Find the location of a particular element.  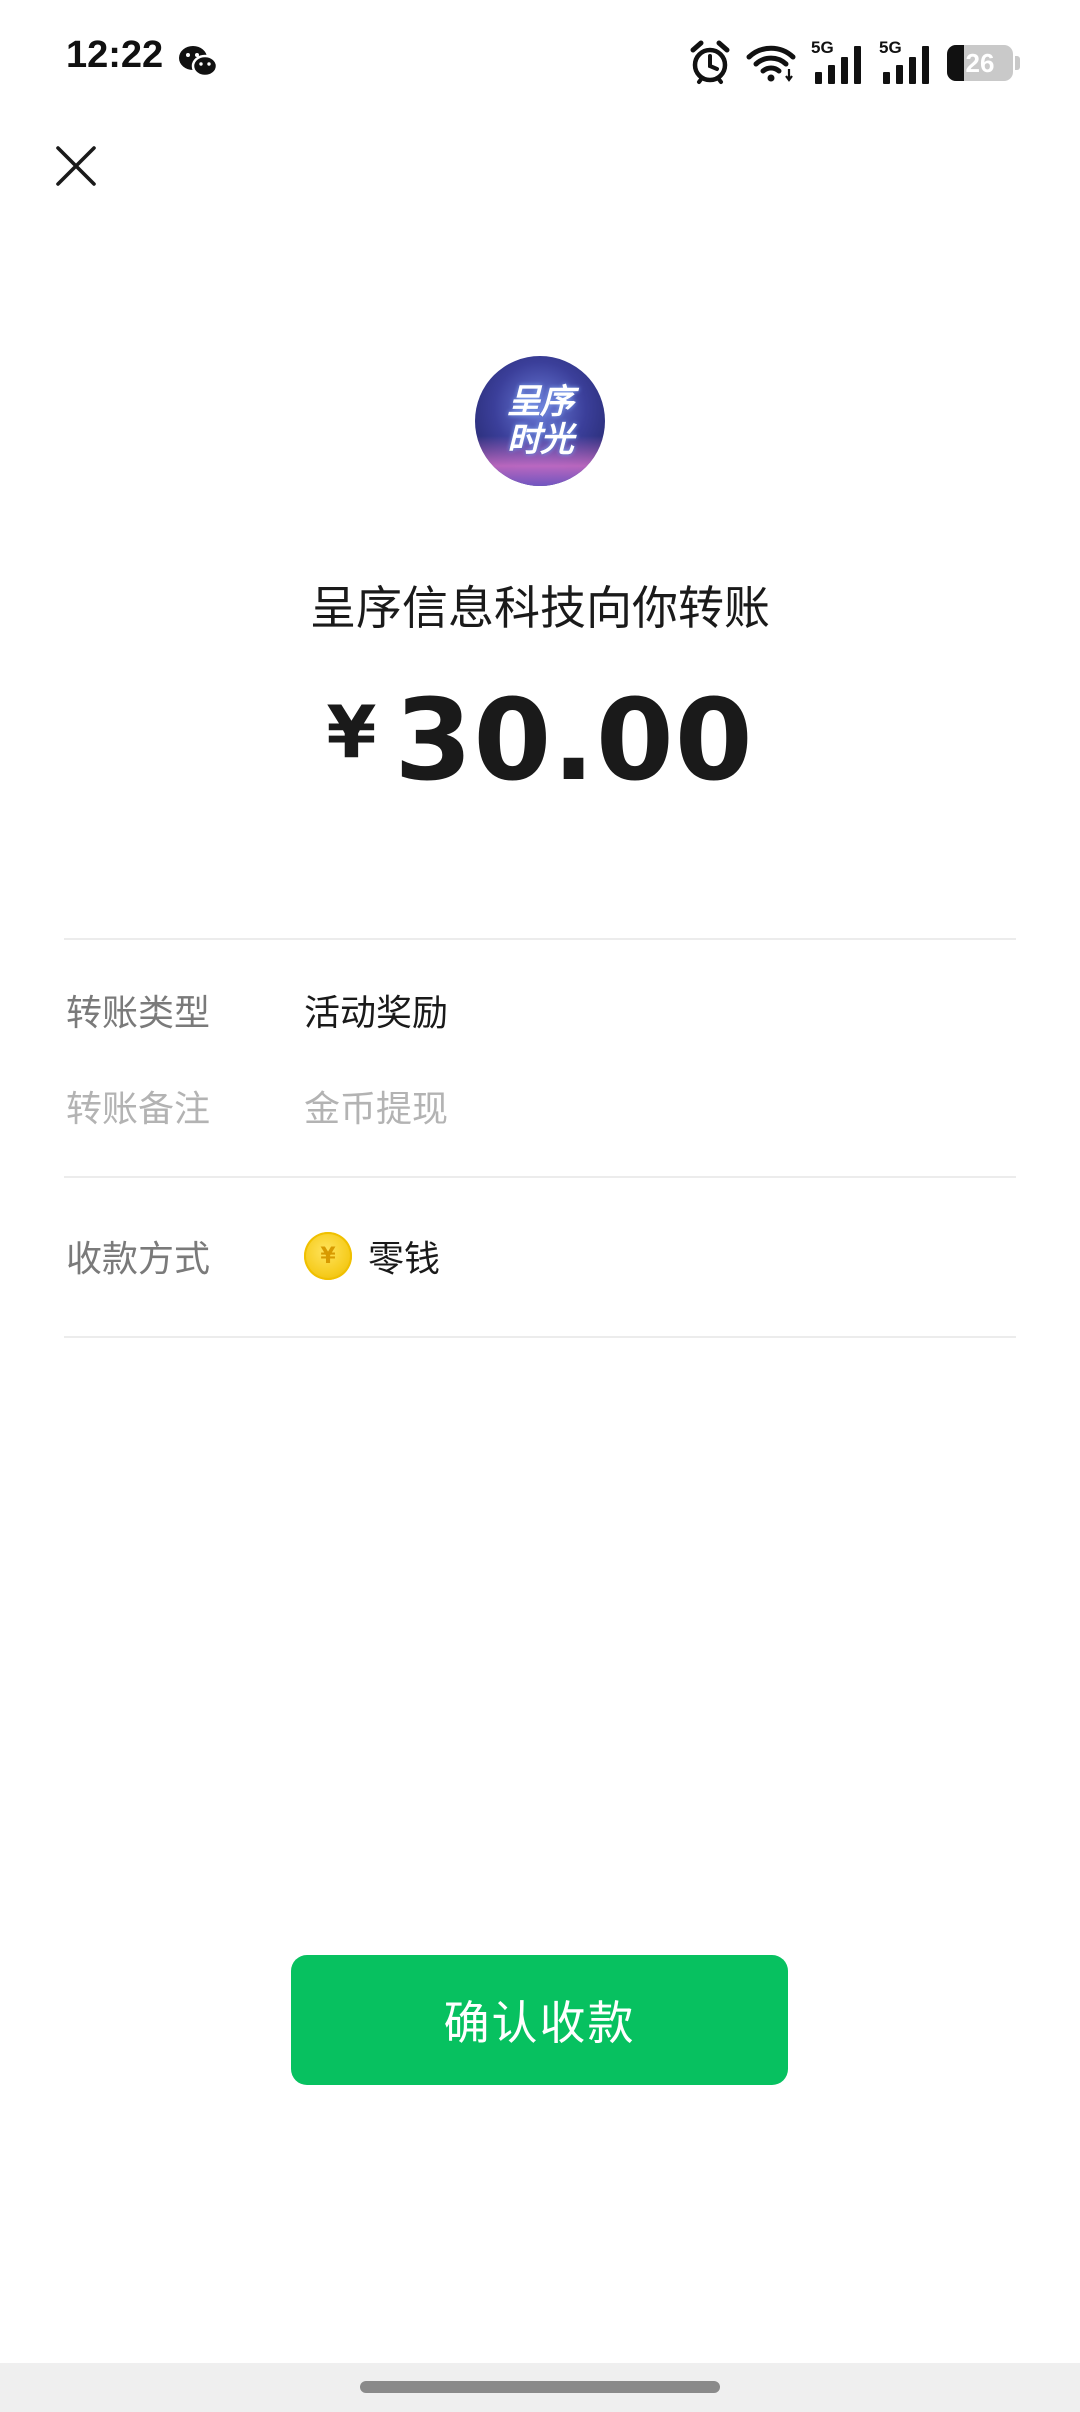

home-indicator is located at coordinates (540, 2387).